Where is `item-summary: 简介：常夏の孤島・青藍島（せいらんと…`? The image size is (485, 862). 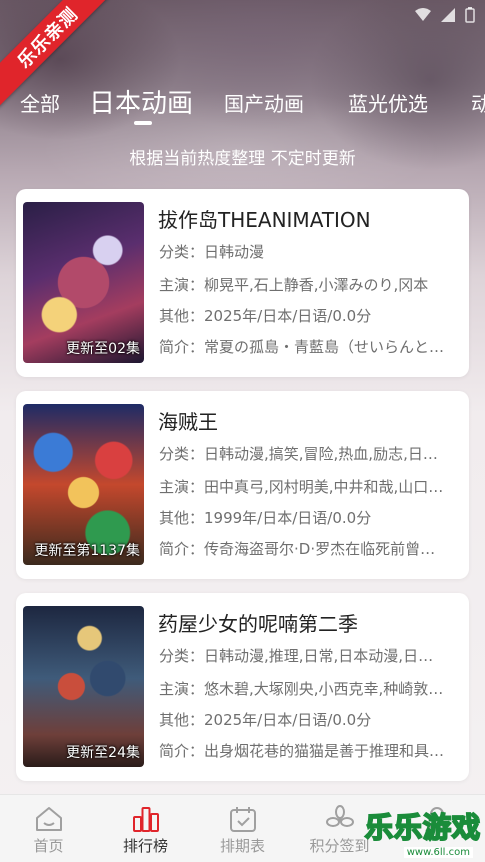 item-summary: 简介：常夏の孤島・青藍島（せいらんと… is located at coordinates (302, 347).